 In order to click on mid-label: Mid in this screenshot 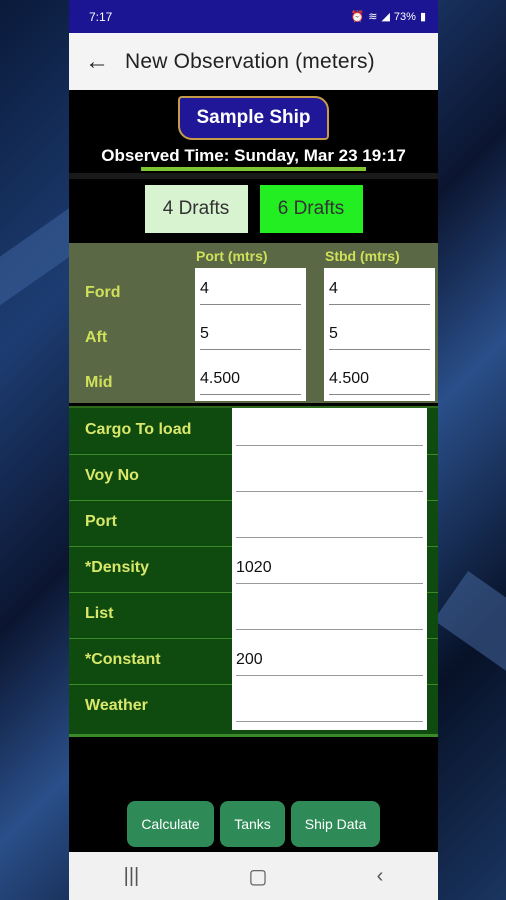, I will do `click(99, 382)`.